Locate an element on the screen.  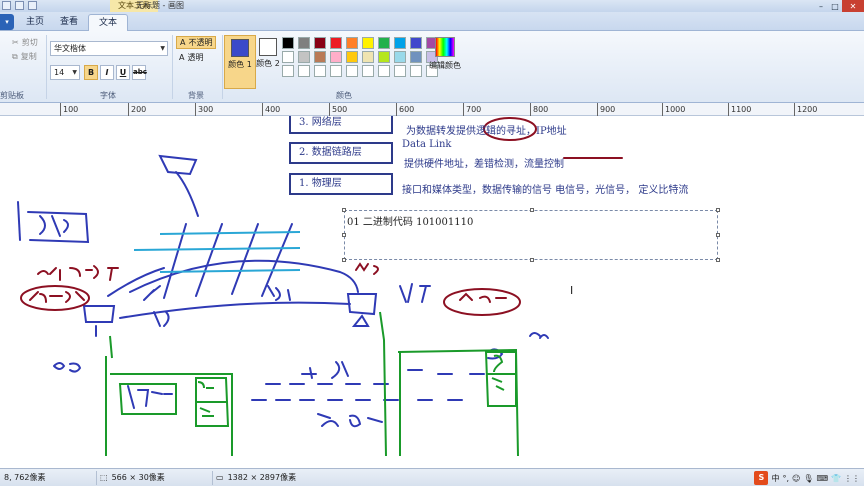
ime-mode: 中 is located at coordinates (775, 478).